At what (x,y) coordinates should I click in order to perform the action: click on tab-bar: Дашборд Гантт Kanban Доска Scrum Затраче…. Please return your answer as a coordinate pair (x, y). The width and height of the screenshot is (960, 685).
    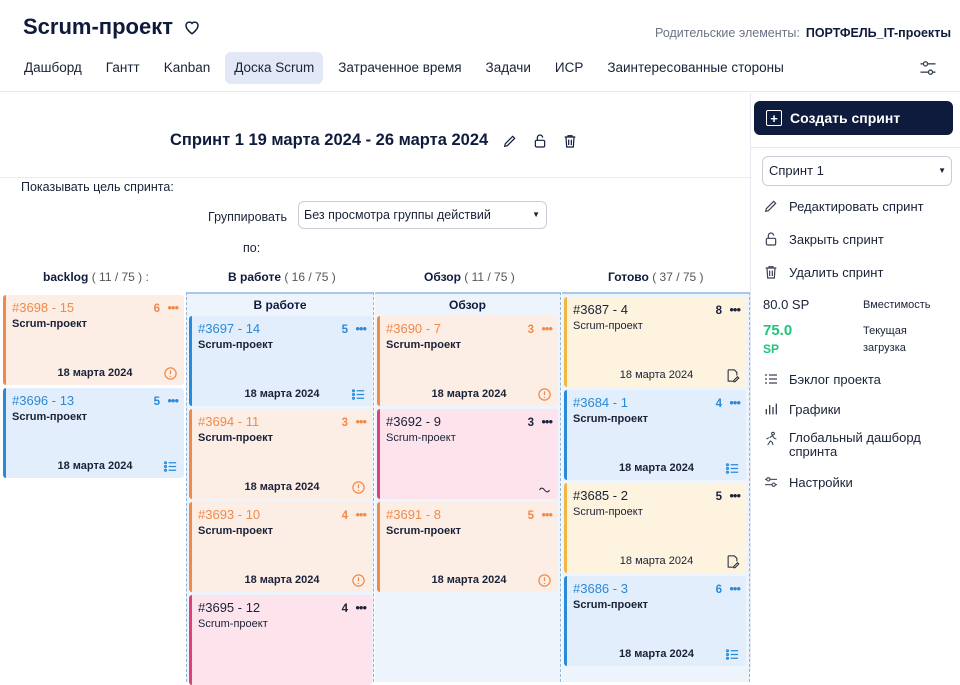
    Looking at the image, I should click on (407, 68).